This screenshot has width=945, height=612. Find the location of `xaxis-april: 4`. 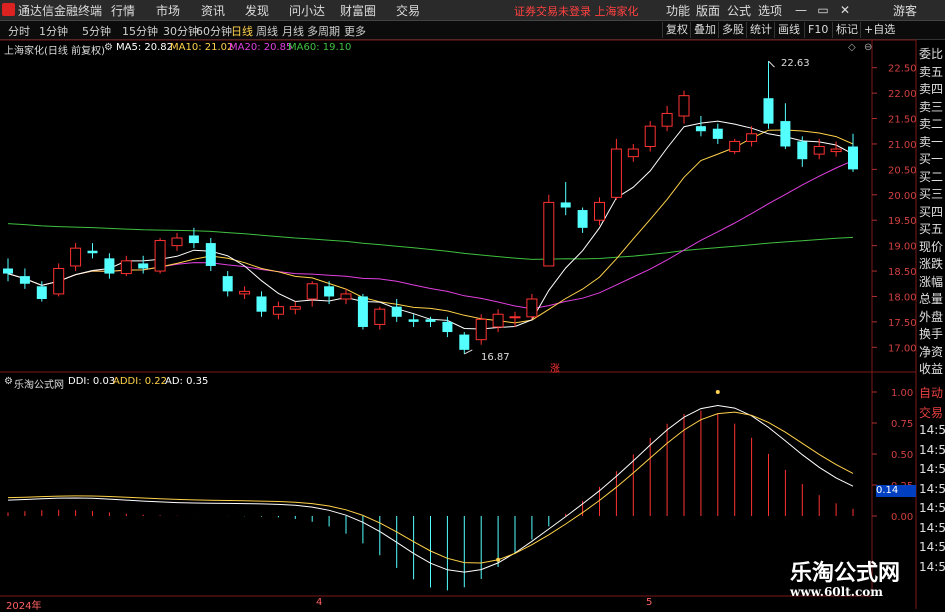

xaxis-april: 4 is located at coordinates (319, 602).